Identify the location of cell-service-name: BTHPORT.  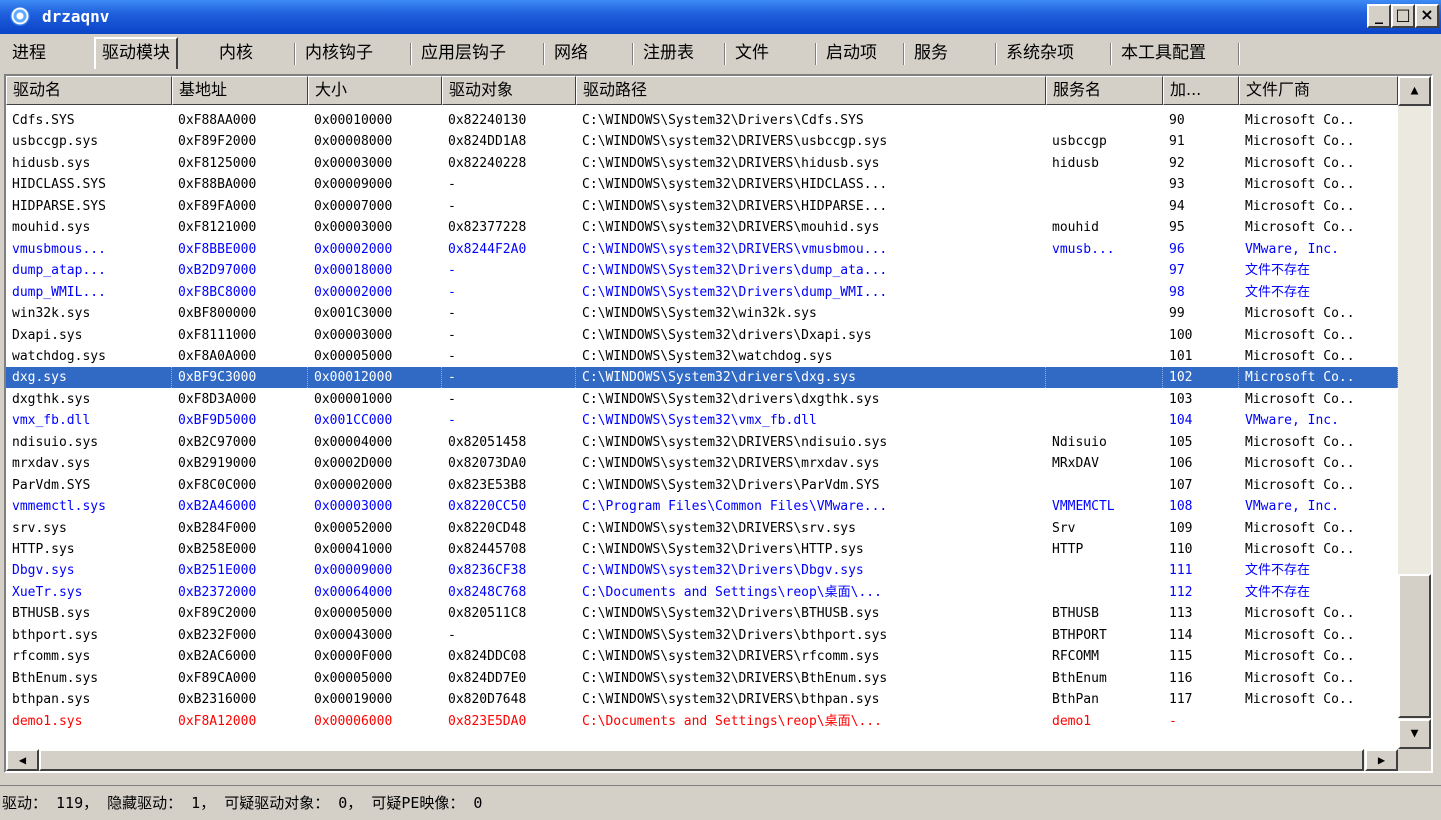
(1079, 635).